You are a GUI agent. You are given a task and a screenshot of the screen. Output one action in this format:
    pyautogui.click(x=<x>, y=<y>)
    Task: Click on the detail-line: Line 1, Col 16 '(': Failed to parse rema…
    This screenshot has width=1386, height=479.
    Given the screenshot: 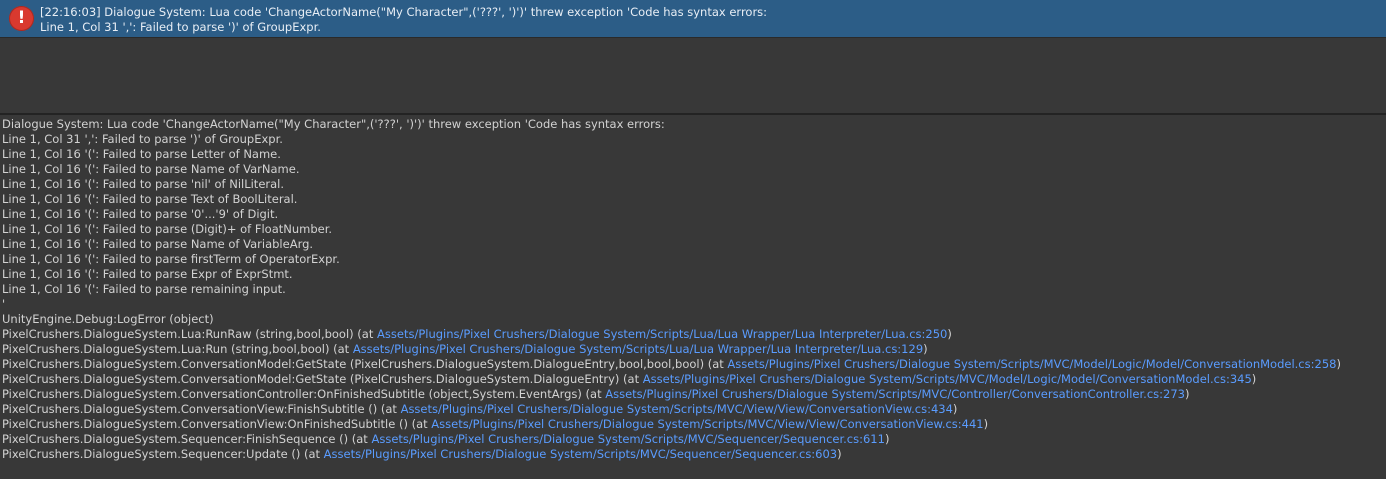 What is the action you would take?
    pyautogui.click(x=144, y=289)
    